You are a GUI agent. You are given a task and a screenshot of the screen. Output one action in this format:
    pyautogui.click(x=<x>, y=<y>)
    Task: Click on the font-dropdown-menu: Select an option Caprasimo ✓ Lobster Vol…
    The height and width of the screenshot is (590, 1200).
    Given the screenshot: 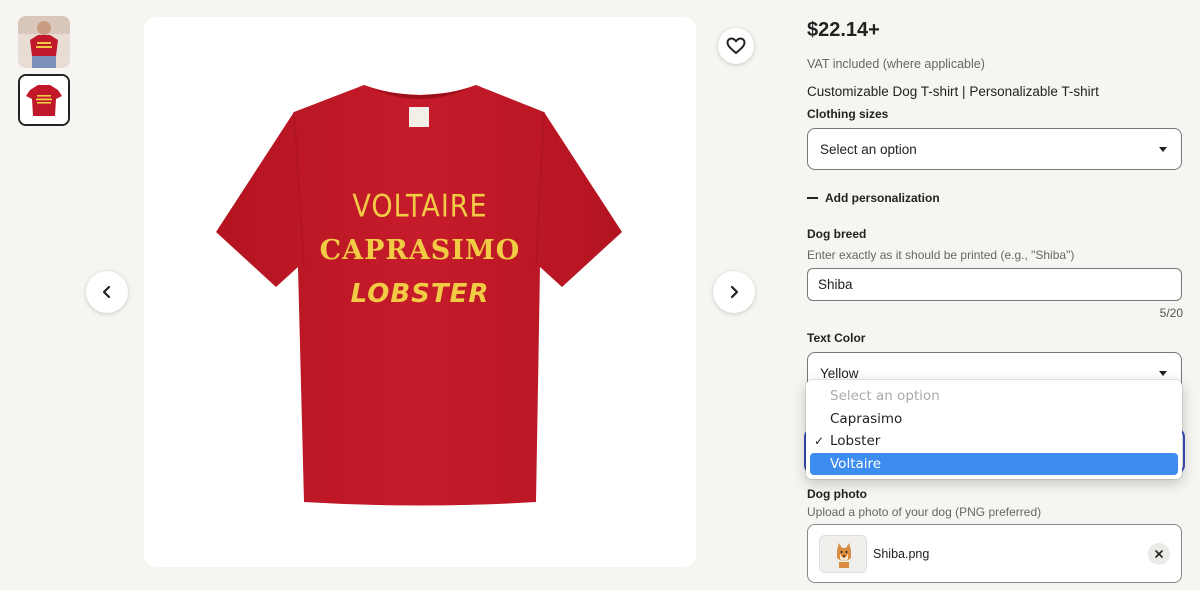 What is the action you would take?
    pyautogui.click(x=994, y=429)
    